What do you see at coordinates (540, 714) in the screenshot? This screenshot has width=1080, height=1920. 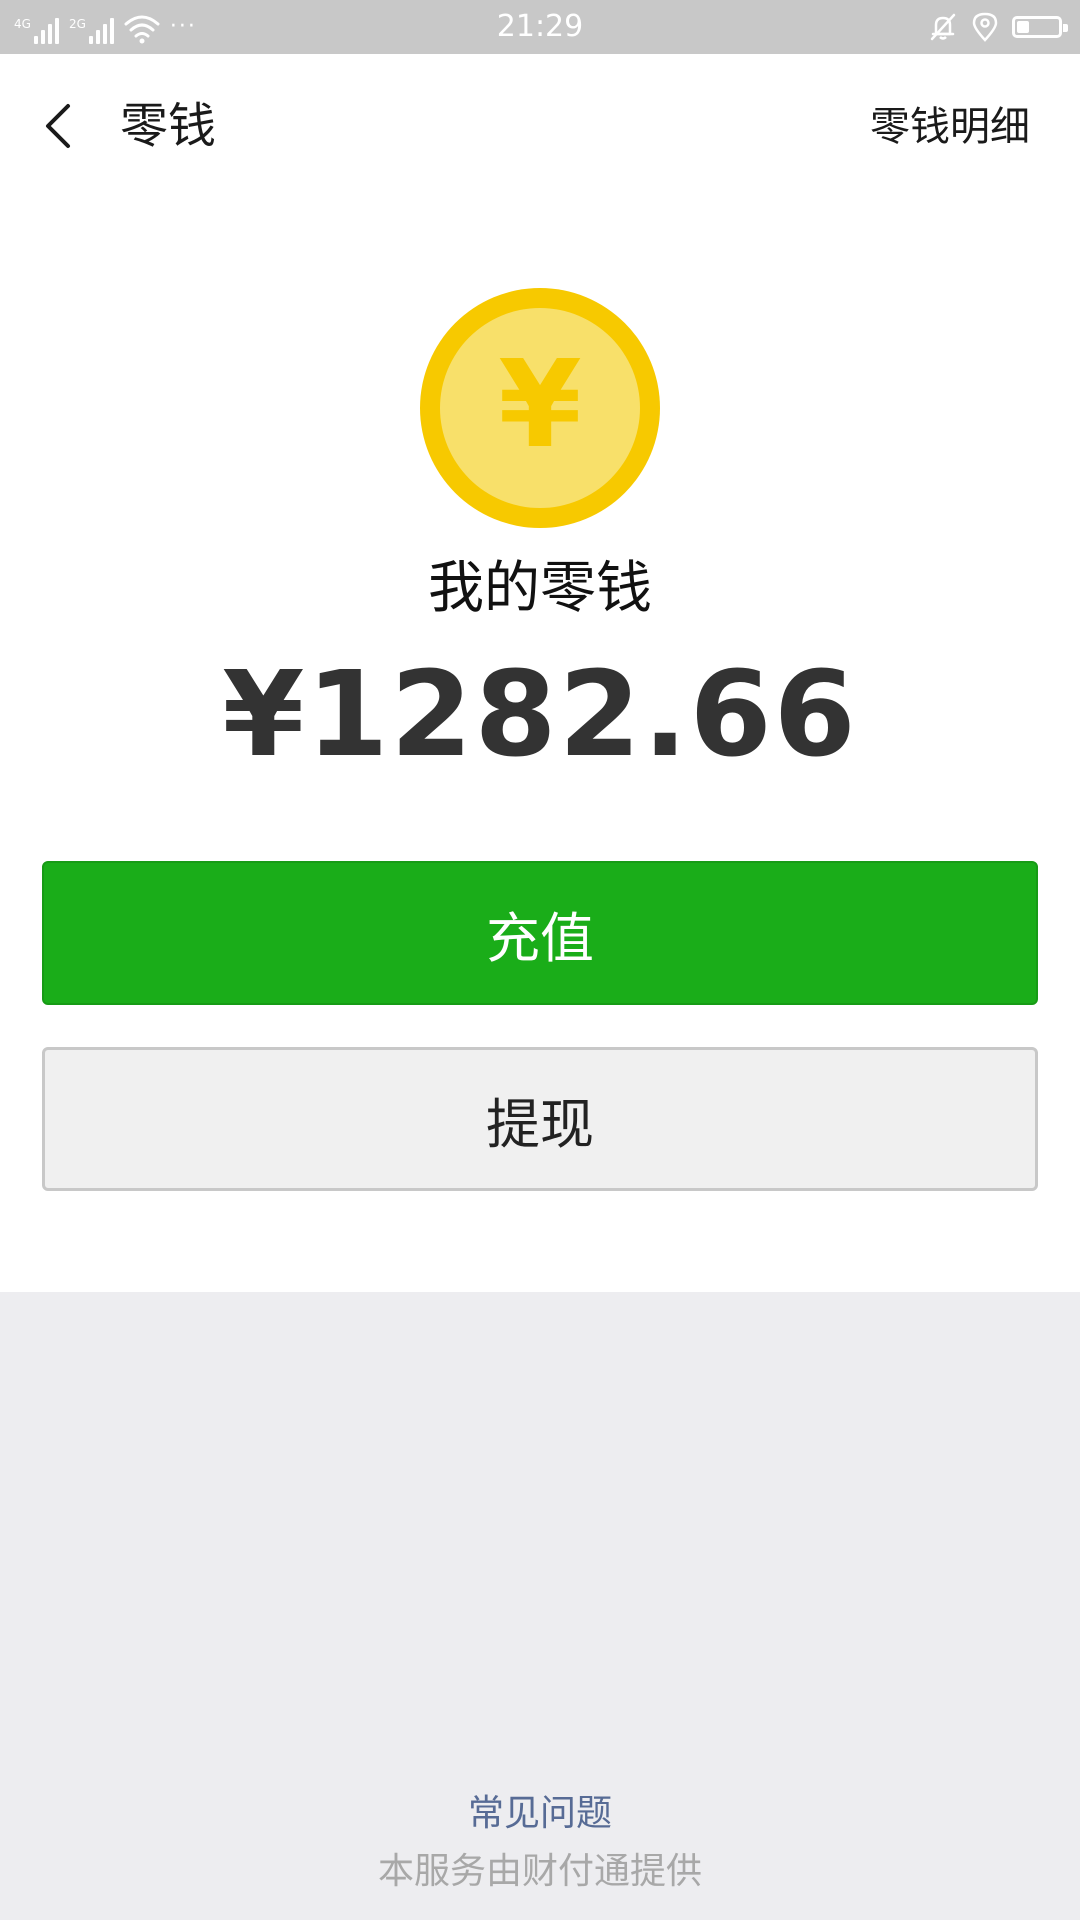 I see `balance-amount: ¥1282.66` at bounding box center [540, 714].